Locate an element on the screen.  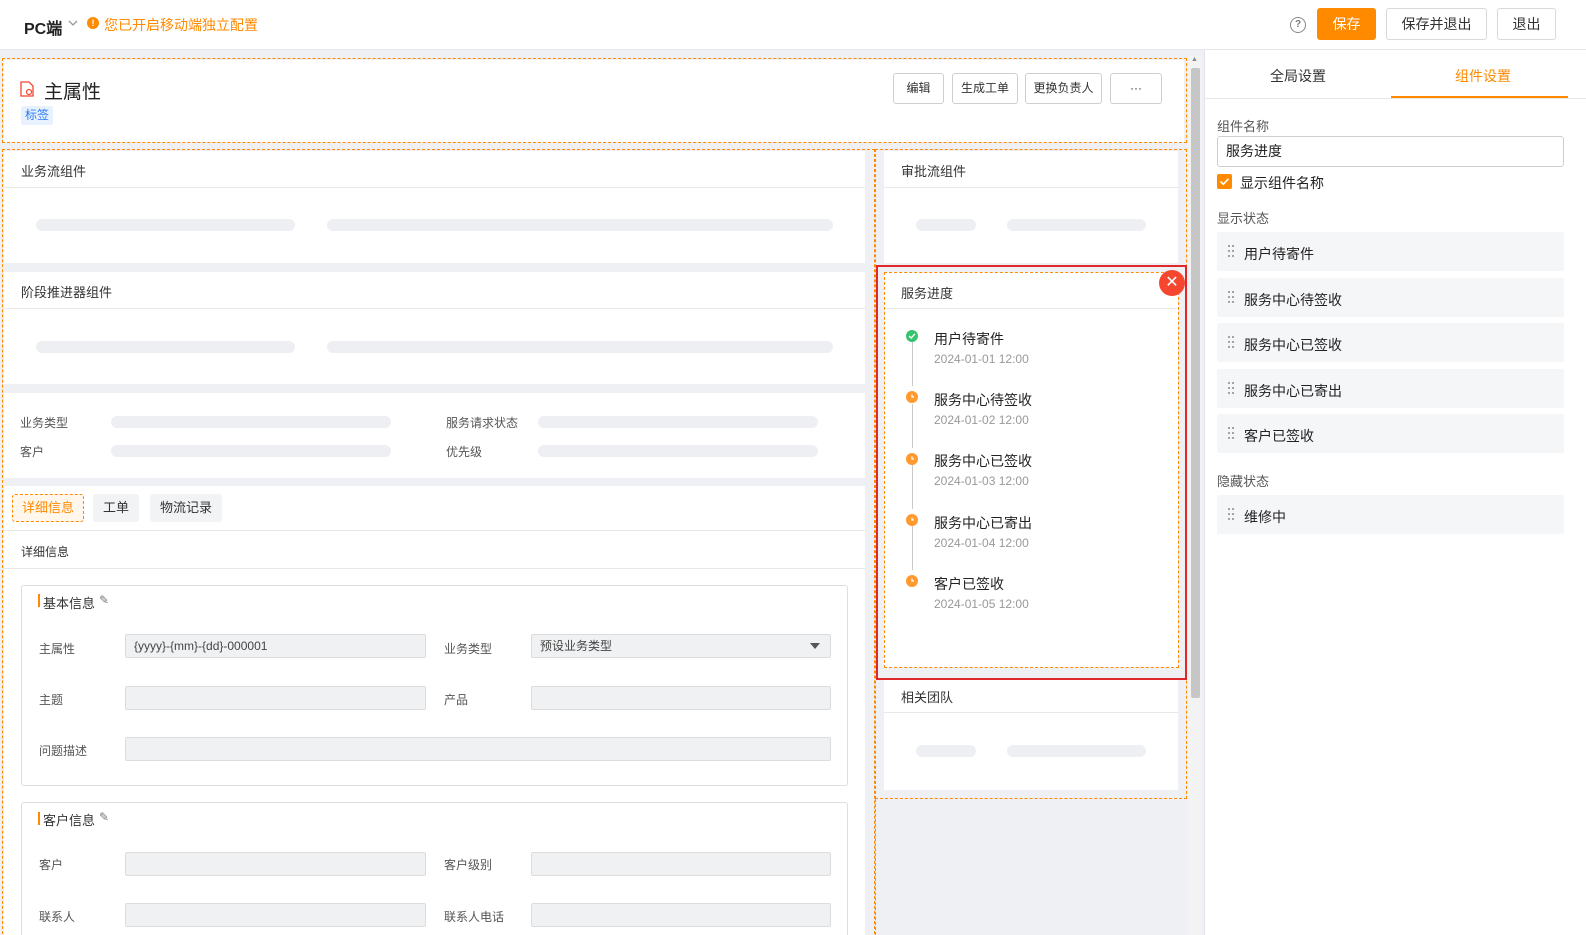
state-item-hidden: 维修中 is located at coordinates (1390, 514).